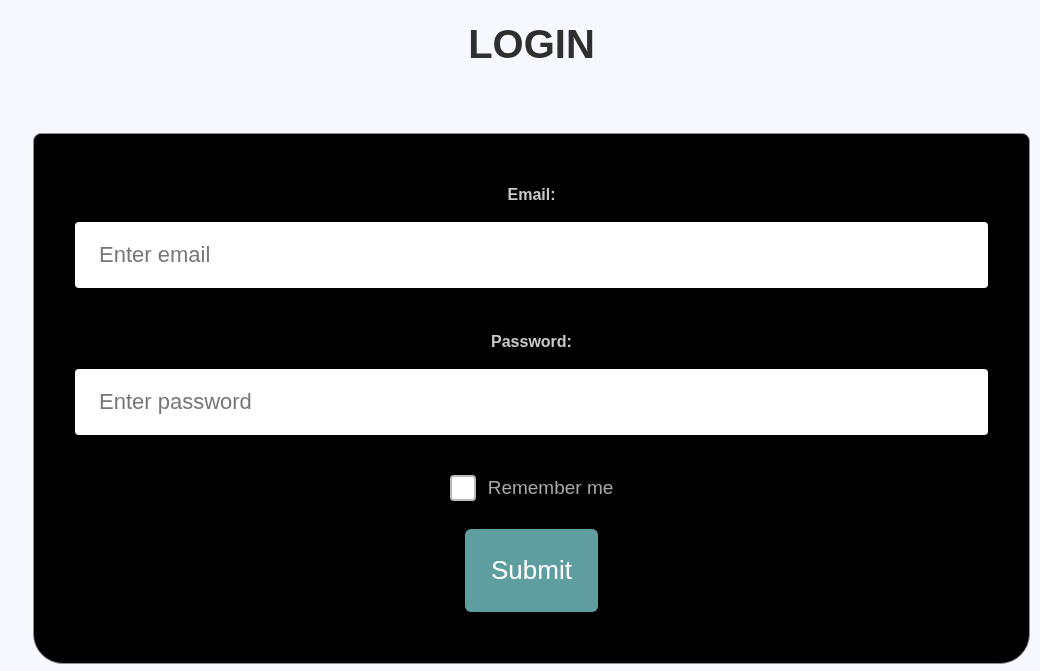 This screenshot has width=1040, height=671. What do you see at coordinates (531, 342) in the screenshot?
I see `field-label: Password:` at bounding box center [531, 342].